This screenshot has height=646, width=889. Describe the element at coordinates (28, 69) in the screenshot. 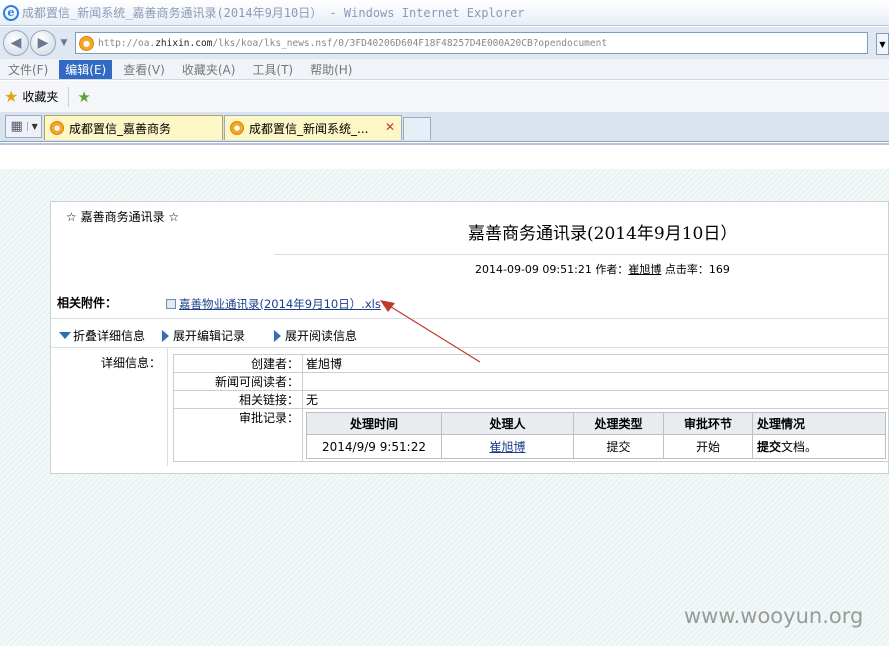

I see `menu-file: 文件(F)` at that location.